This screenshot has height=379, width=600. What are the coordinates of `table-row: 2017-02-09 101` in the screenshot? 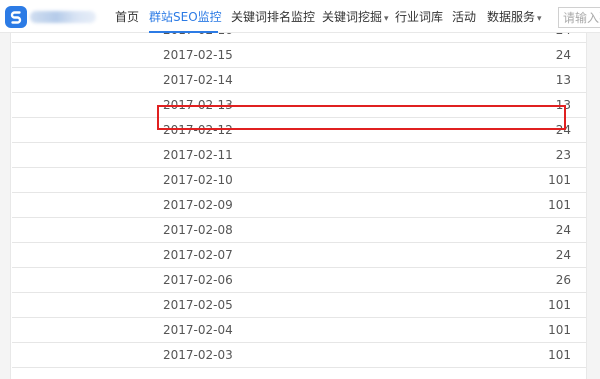 It's located at (299, 205).